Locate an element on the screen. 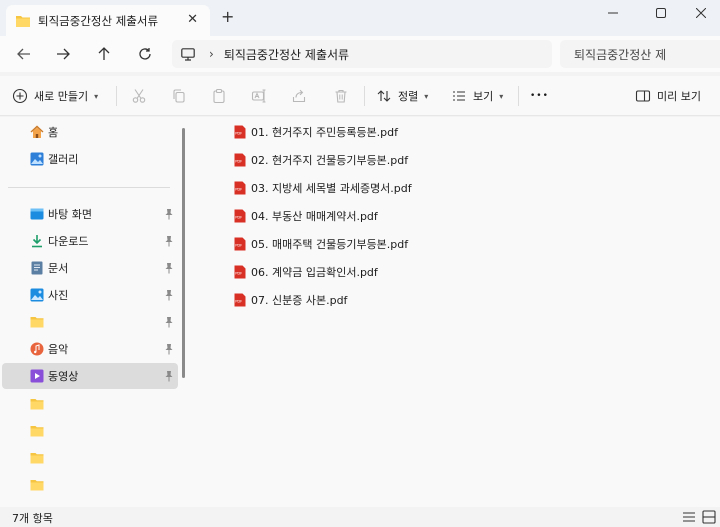  sidebar-item-music: 음악 is located at coordinates (90, 349).